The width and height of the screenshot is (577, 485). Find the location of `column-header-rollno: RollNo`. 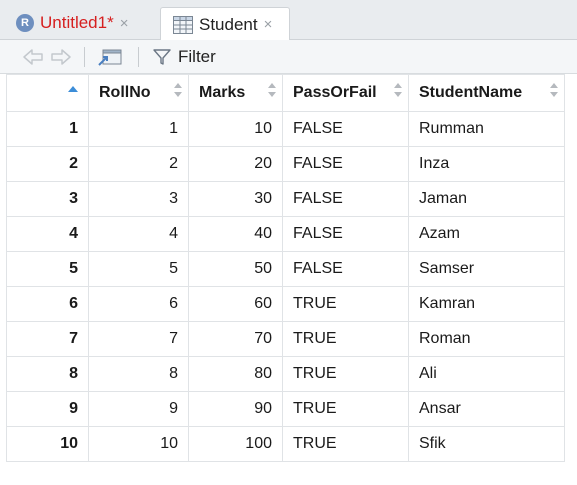

column-header-rollno: RollNo is located at coordinates (138, 93).